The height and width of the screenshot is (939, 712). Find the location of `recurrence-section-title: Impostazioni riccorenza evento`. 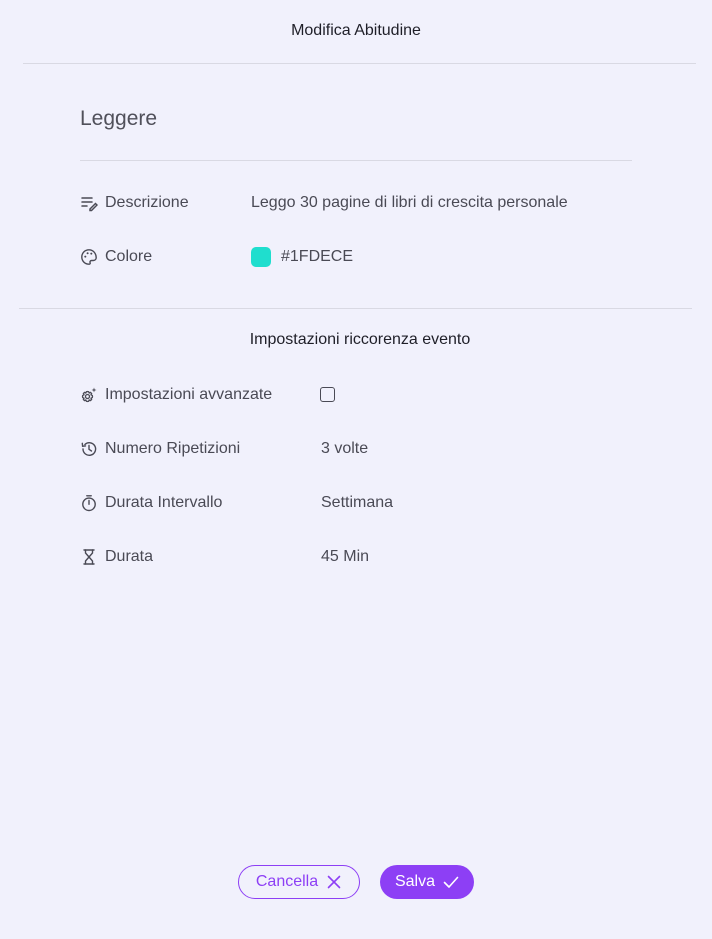

recurrence-section-title: Impostazioni riccorenza evento is located at coordinates (360, 339).